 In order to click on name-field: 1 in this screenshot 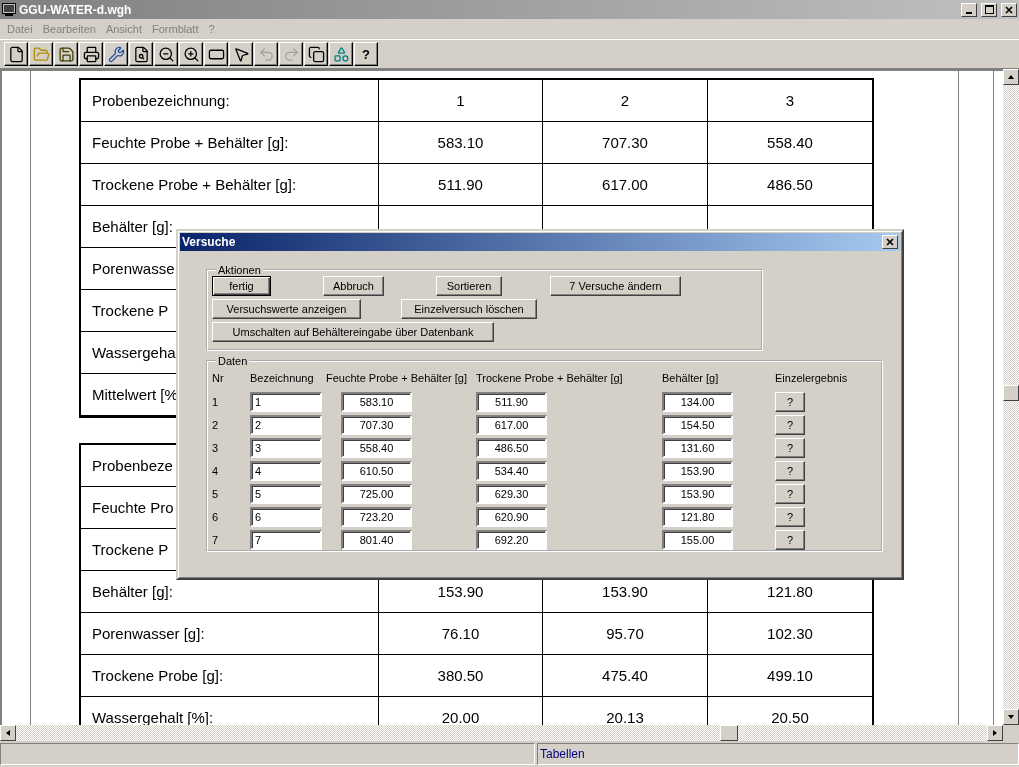, I will do `click(286, 402)`.